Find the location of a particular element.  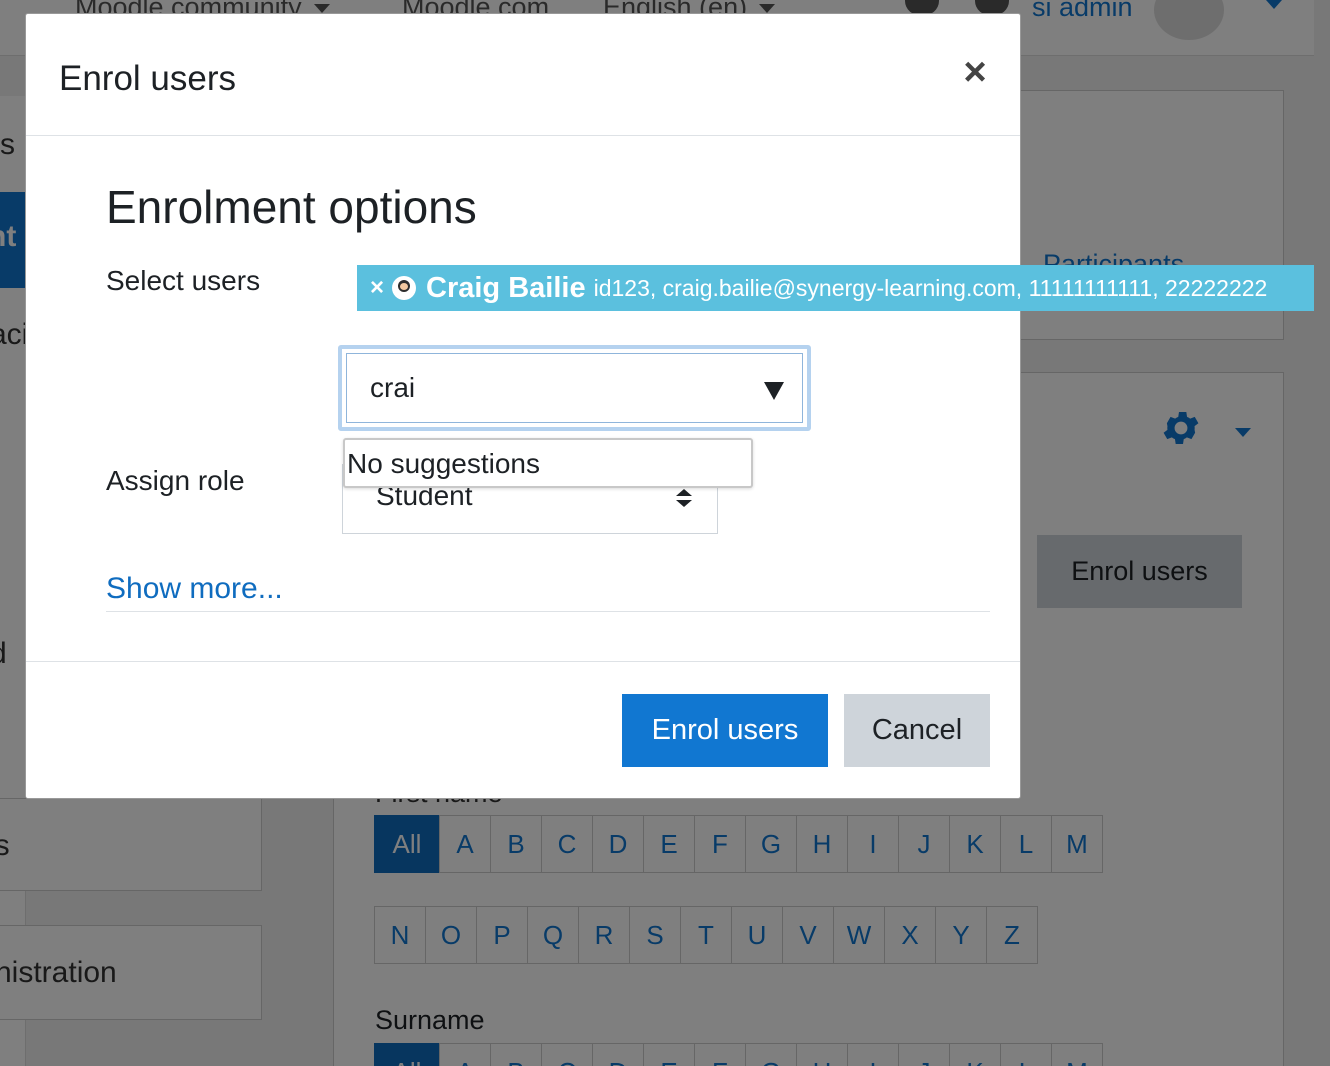

cancel-button: Cancel is located at coordinates (917, 730).